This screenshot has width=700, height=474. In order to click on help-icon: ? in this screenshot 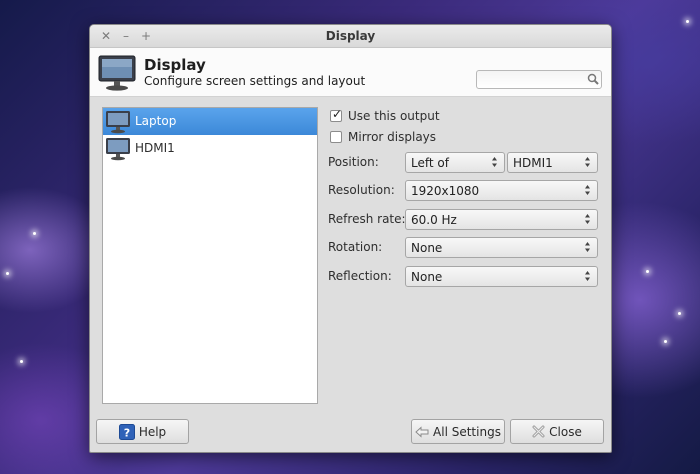, I will do `click(126, 431)`.